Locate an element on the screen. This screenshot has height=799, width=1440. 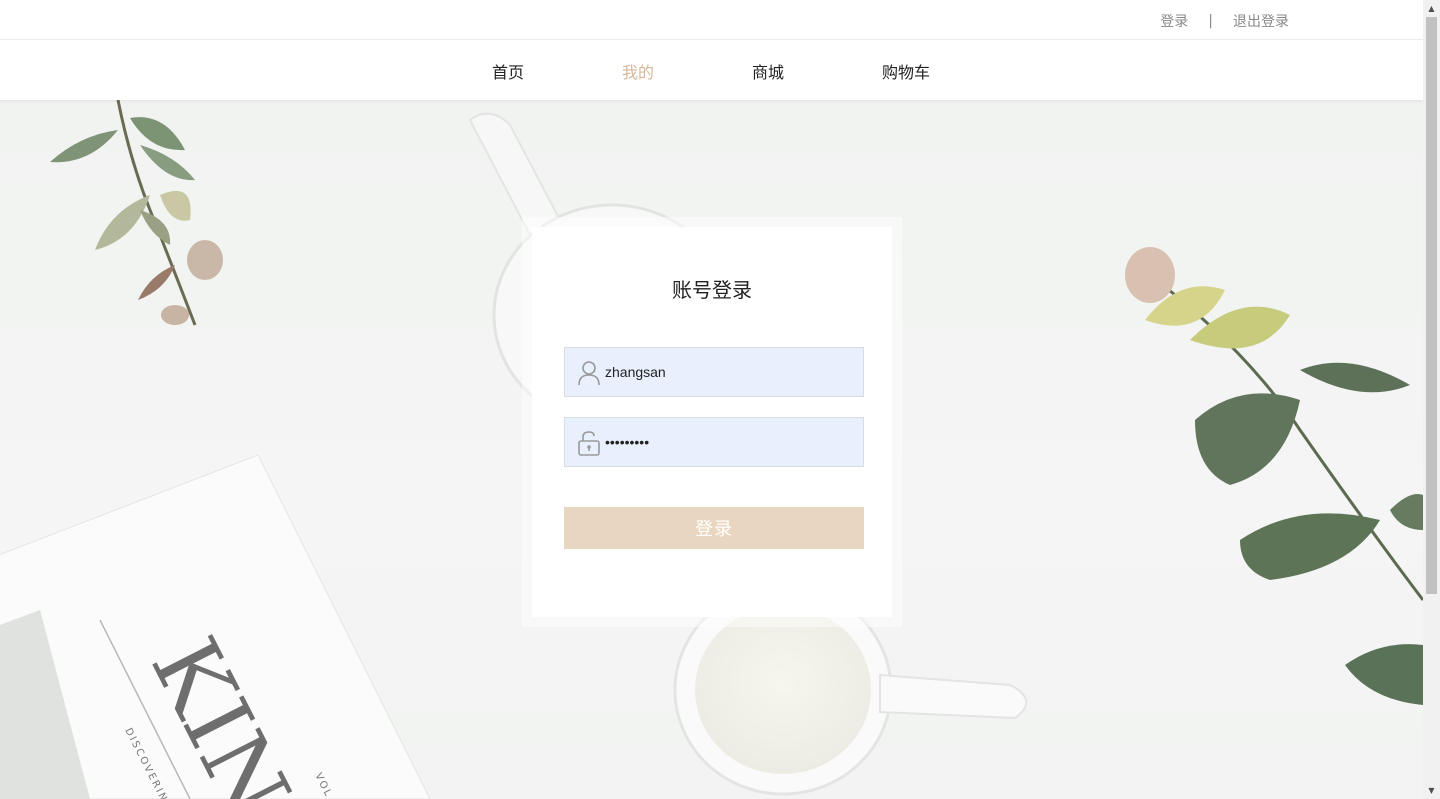
nav-item-mall: 商城 is located at coordinates (768, 71).